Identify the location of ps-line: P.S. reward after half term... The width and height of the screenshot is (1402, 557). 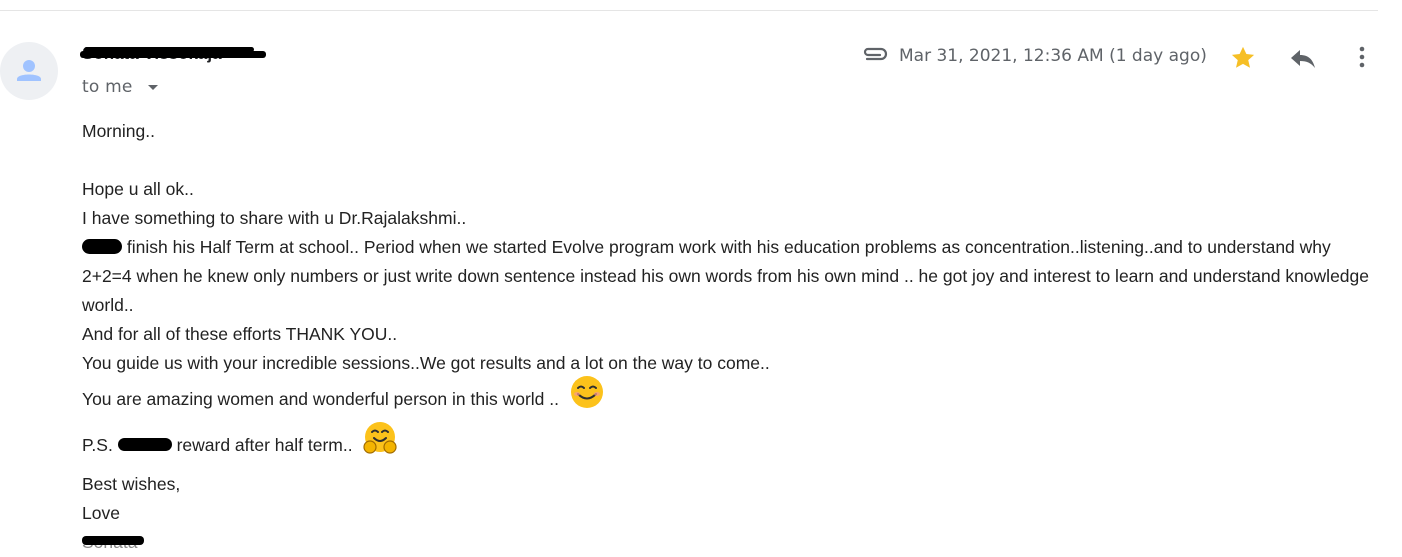
(727, 445).